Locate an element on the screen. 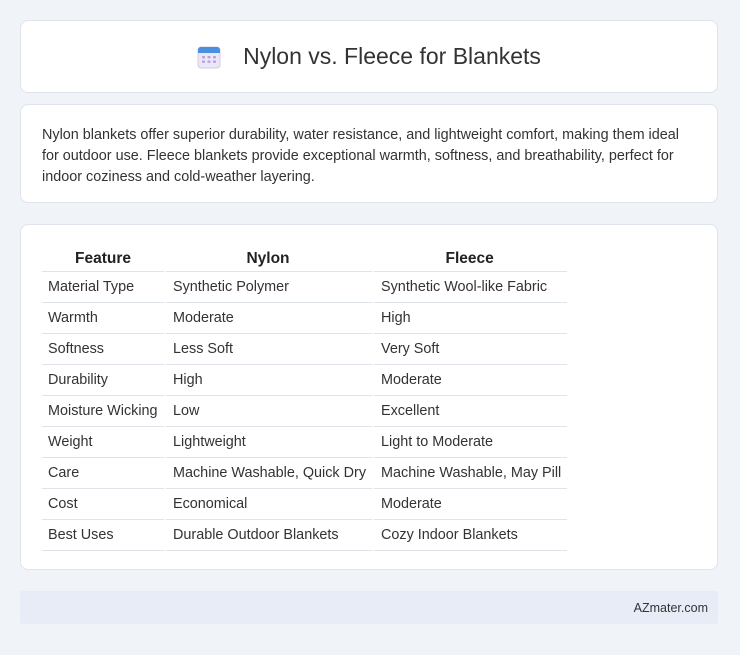 The image size is (740, 655). fleece-cell: High is located at coordinates (470, 318).